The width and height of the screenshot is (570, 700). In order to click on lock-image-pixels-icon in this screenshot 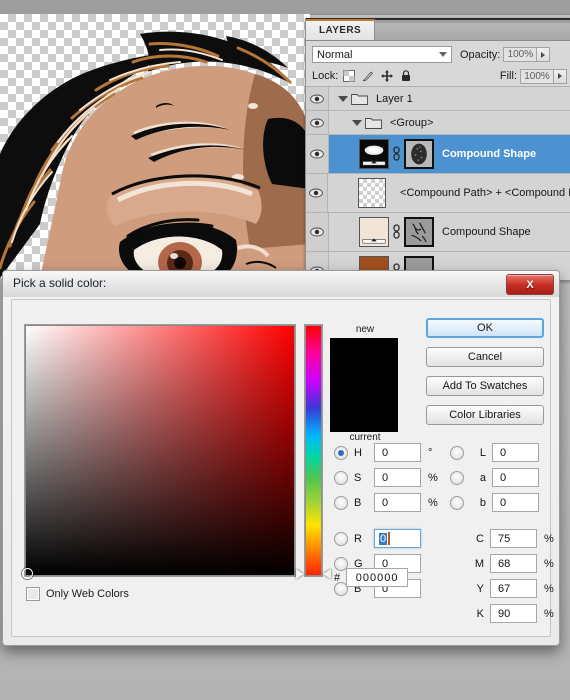, I will do `click(368, 76)`.